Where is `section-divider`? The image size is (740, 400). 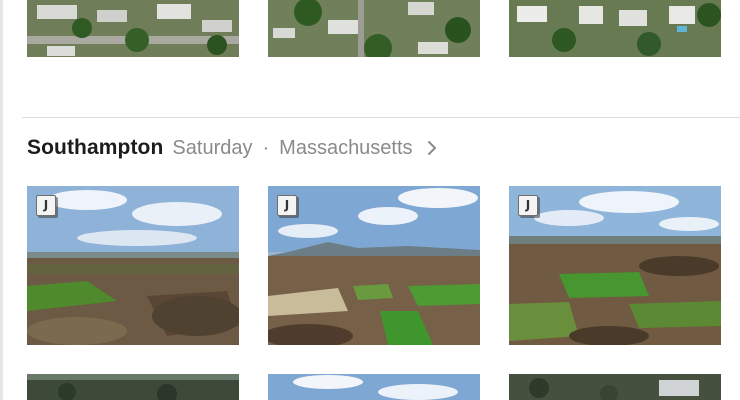 section-divider is located at coordinates (381, 117).